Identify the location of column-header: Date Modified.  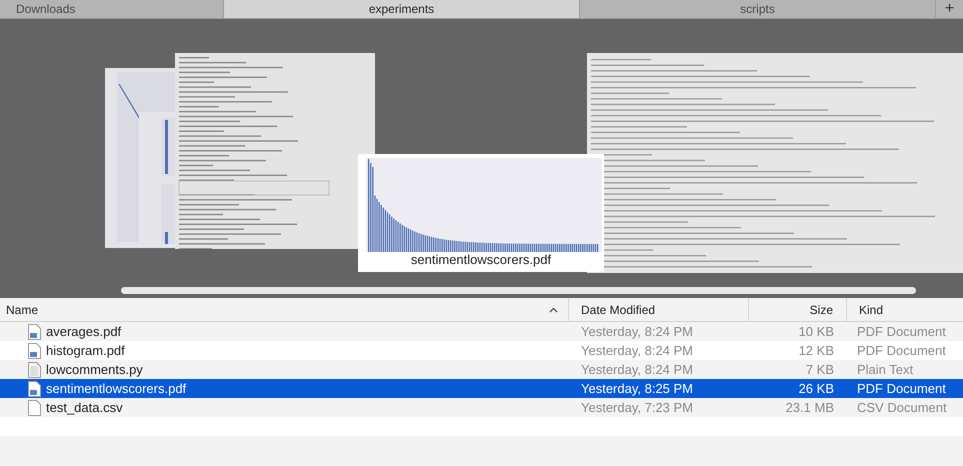
(659, 309).